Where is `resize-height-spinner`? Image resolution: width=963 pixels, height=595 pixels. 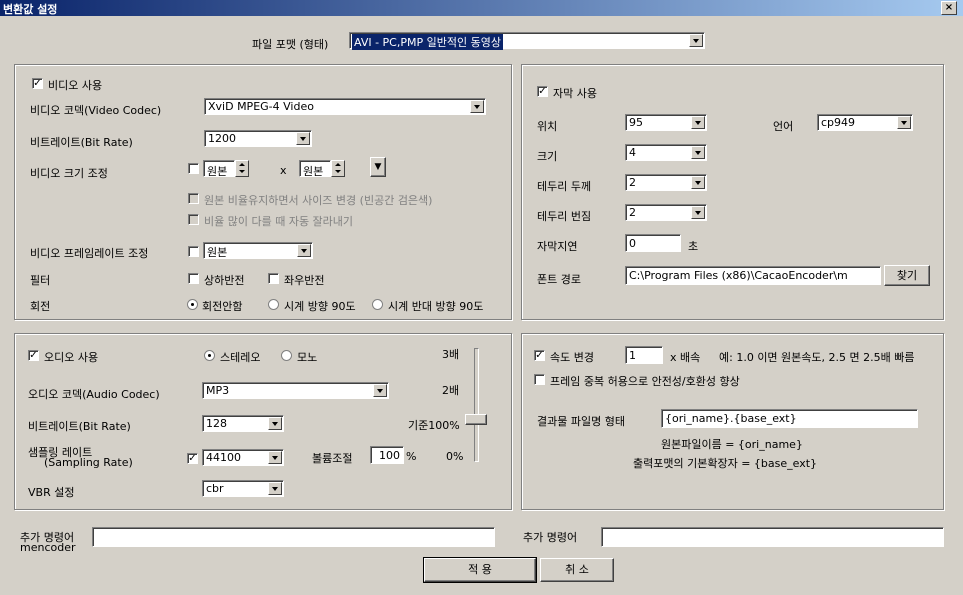 resize-height-spinner is located at coordinates (338, 168).